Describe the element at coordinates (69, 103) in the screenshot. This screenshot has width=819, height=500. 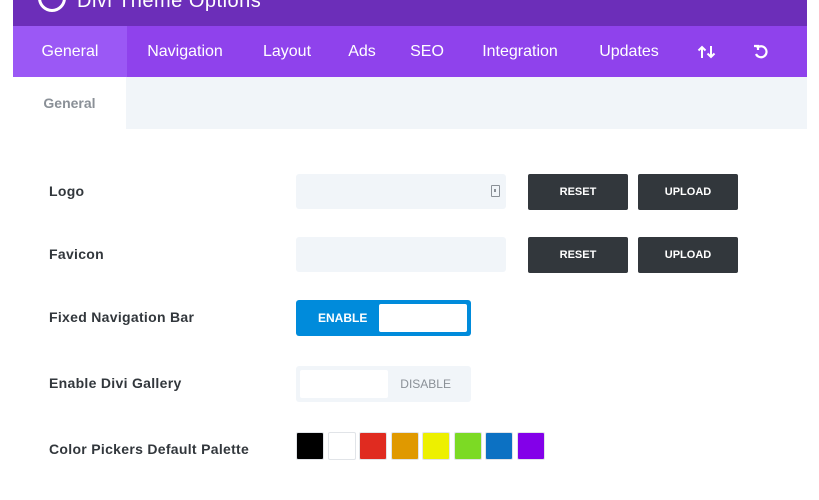
I see `subtab-general: General` at that location.